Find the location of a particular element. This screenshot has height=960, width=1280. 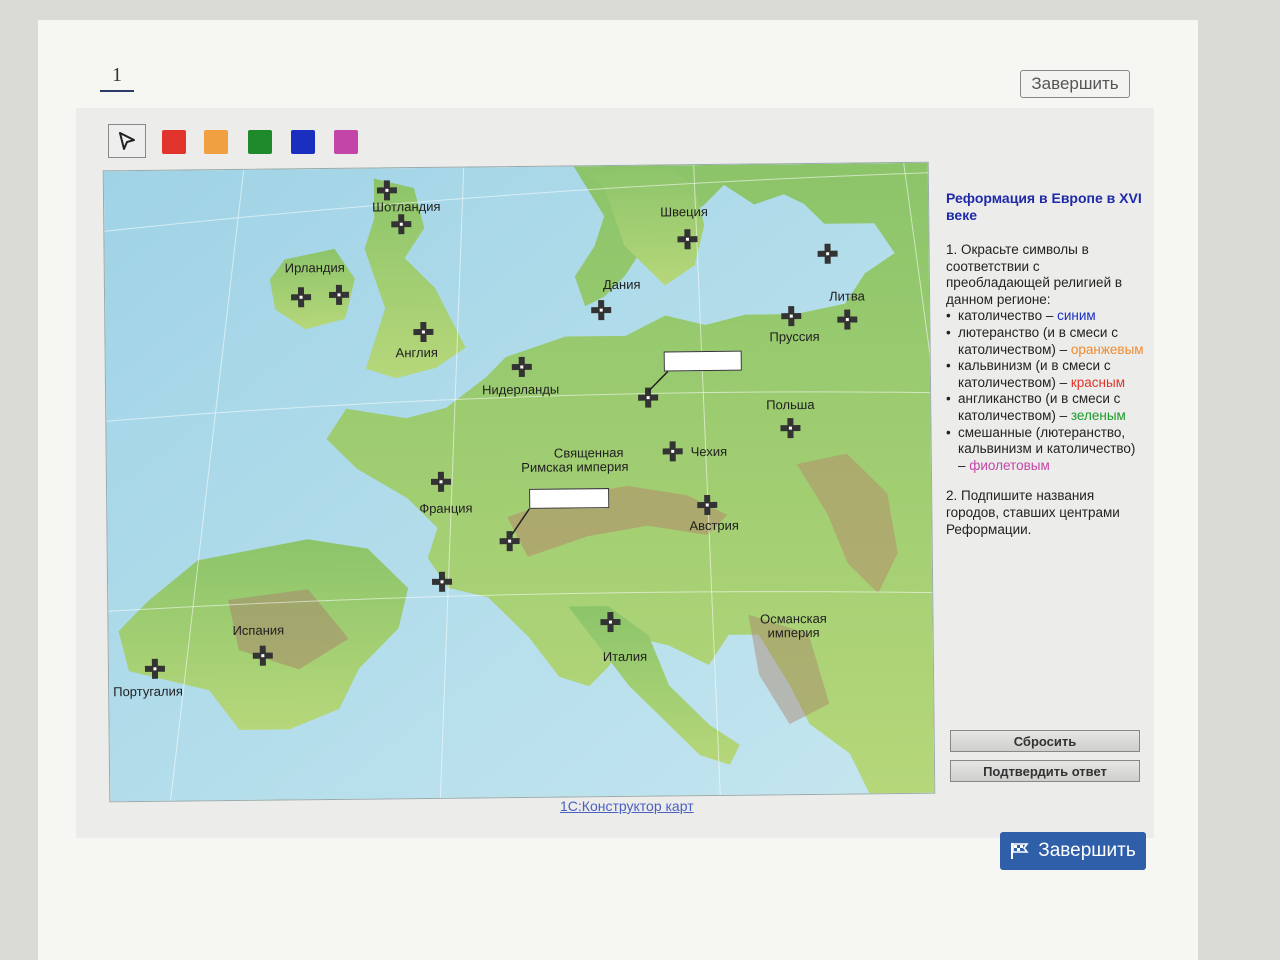

color-swatch-green is located at coordinates (260, 142).